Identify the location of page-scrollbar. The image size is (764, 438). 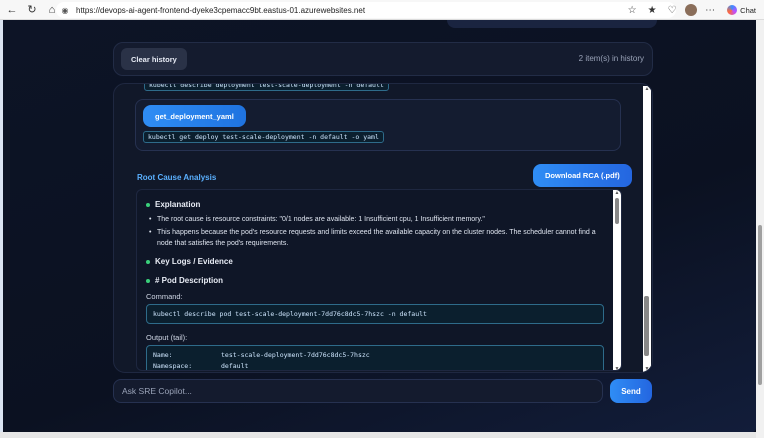
(760, 229).